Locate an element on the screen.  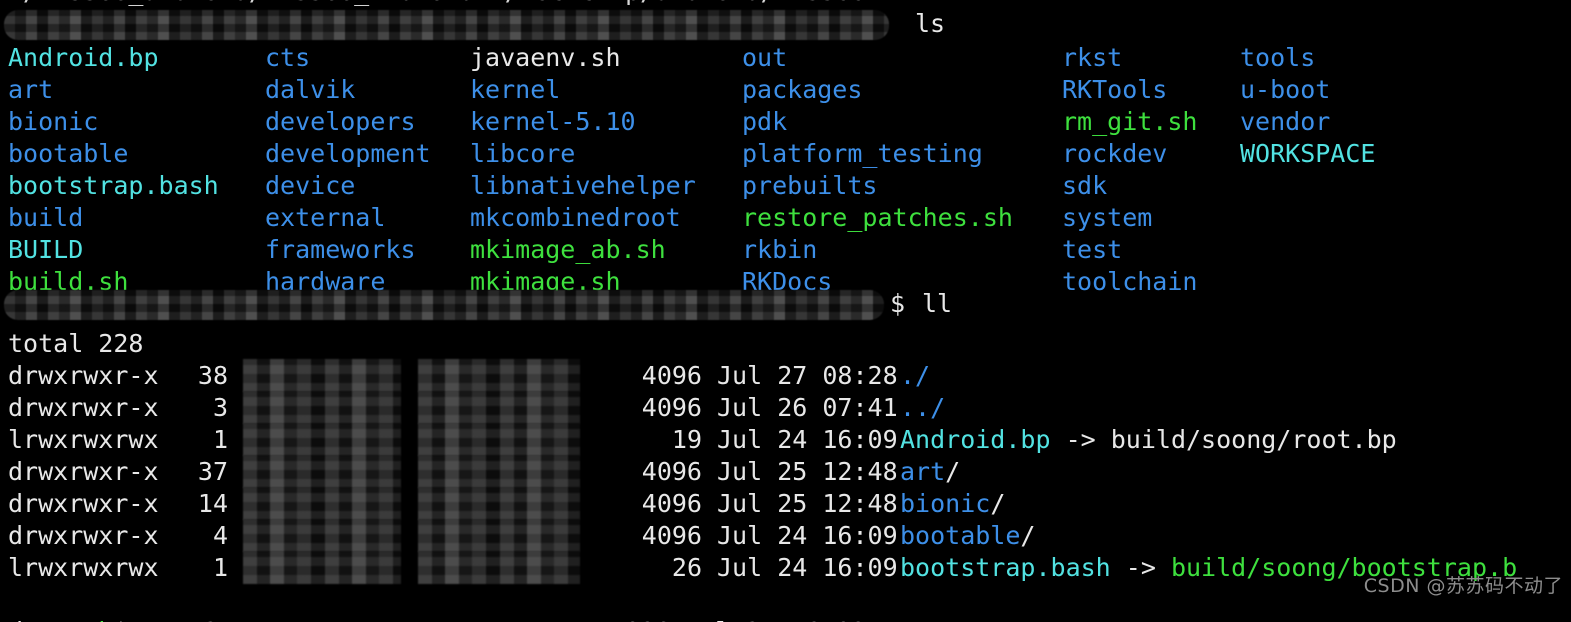
ls-entry: rkbin is located at coordinates (780, 249).